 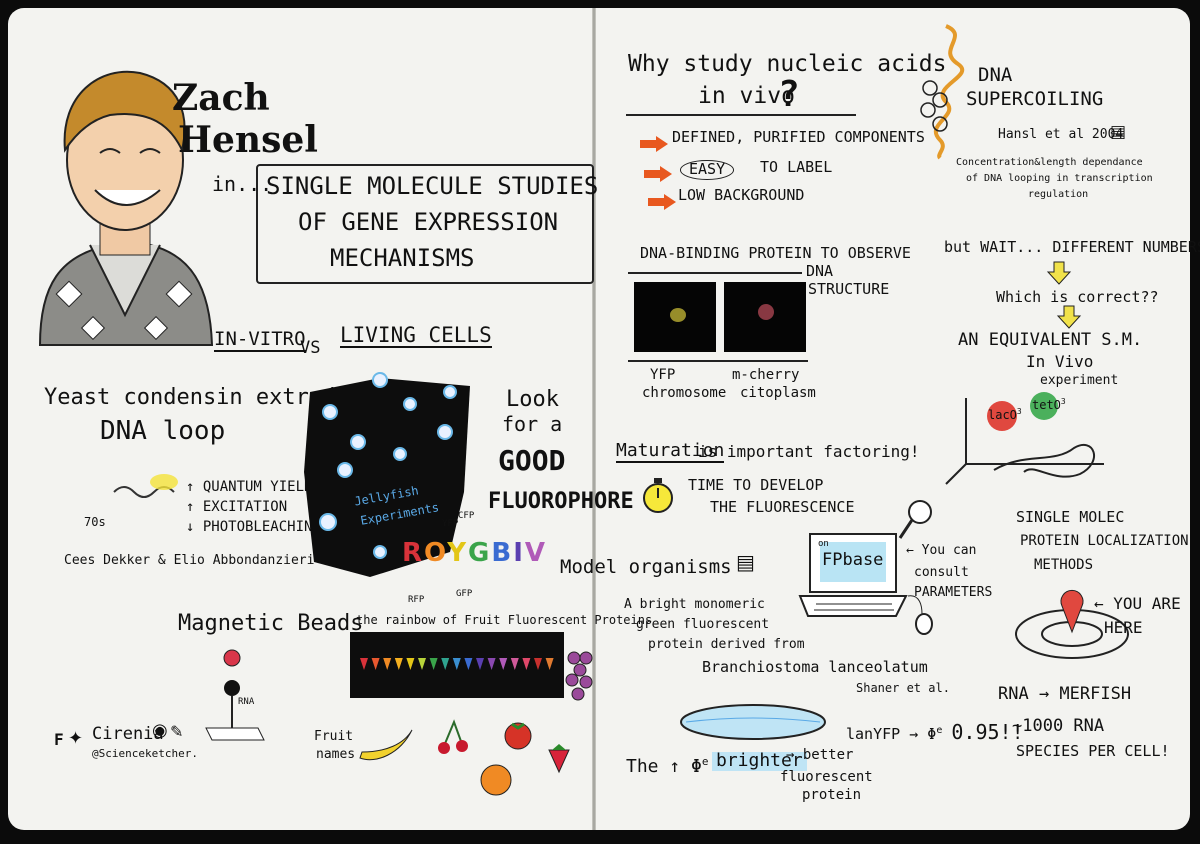 What do you see at coordinates (95, 522) in the screenshot?
I see `yield-axis-label: 70s` at bounding box center [95, 522].